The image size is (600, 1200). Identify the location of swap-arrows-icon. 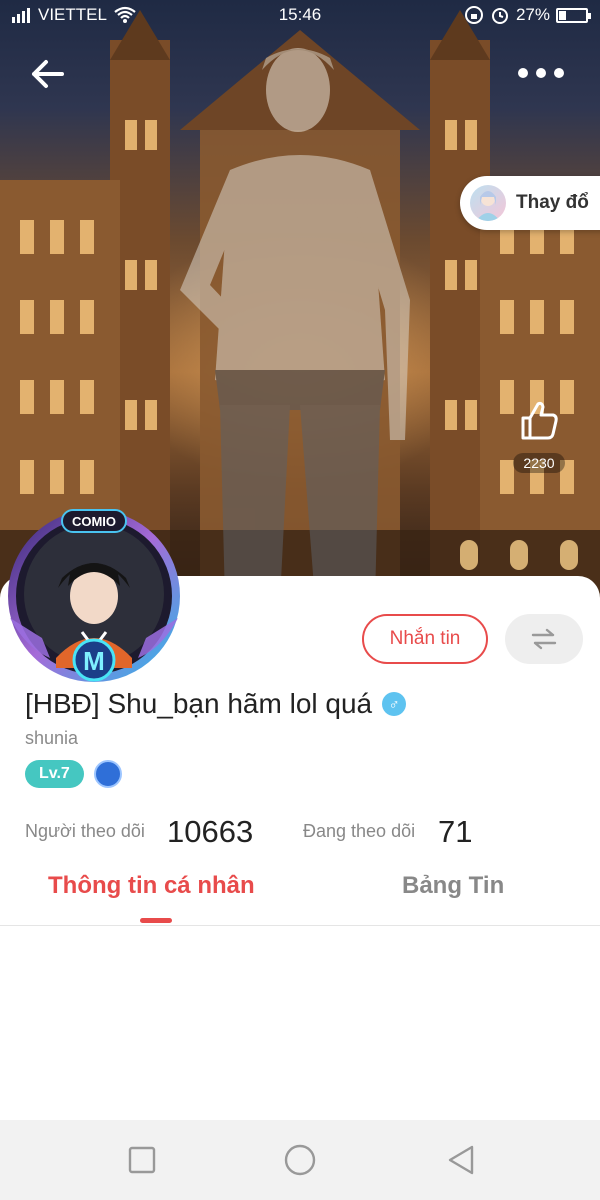
(544, 639).